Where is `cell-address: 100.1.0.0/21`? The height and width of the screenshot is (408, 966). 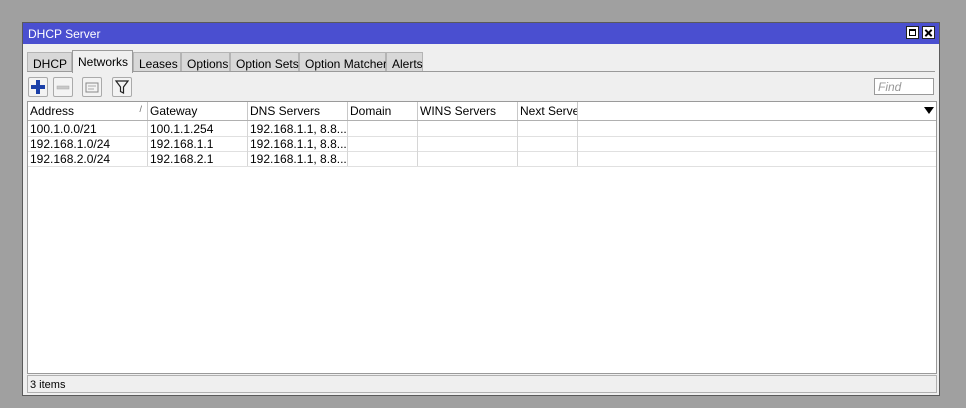
cell-address: 100.1.0.0/21 is located at coordinates (88, 128).